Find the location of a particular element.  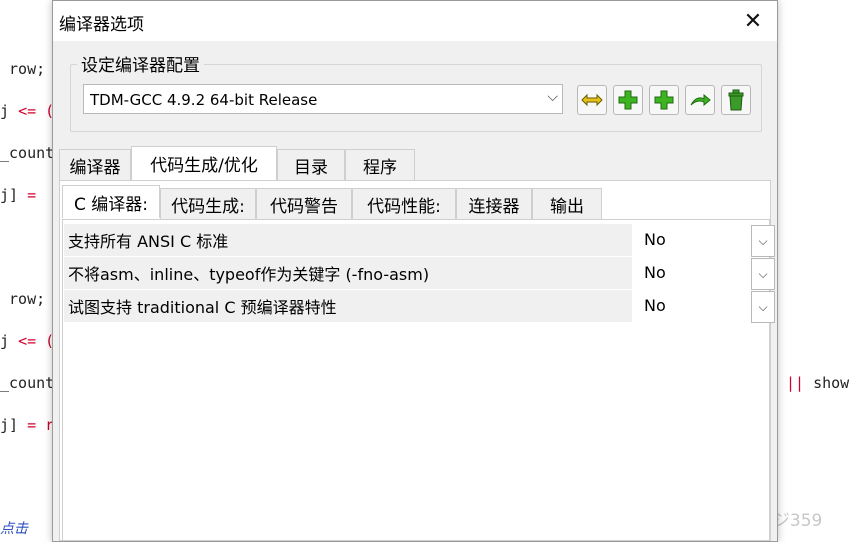

dialog-title: 编译器选项 is located at coordinates (101, 25).